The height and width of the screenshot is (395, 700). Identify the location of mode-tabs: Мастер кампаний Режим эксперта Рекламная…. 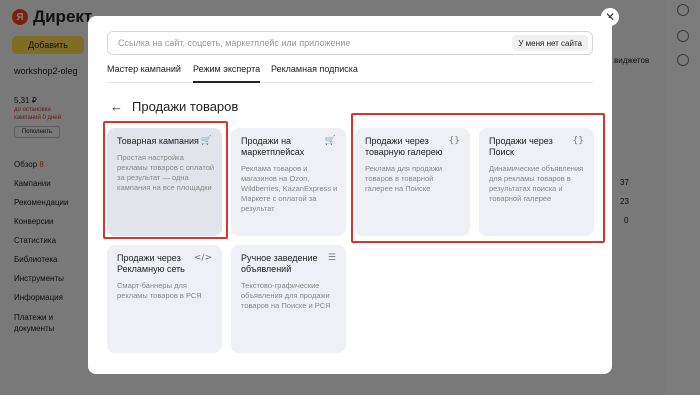
(350, 73).